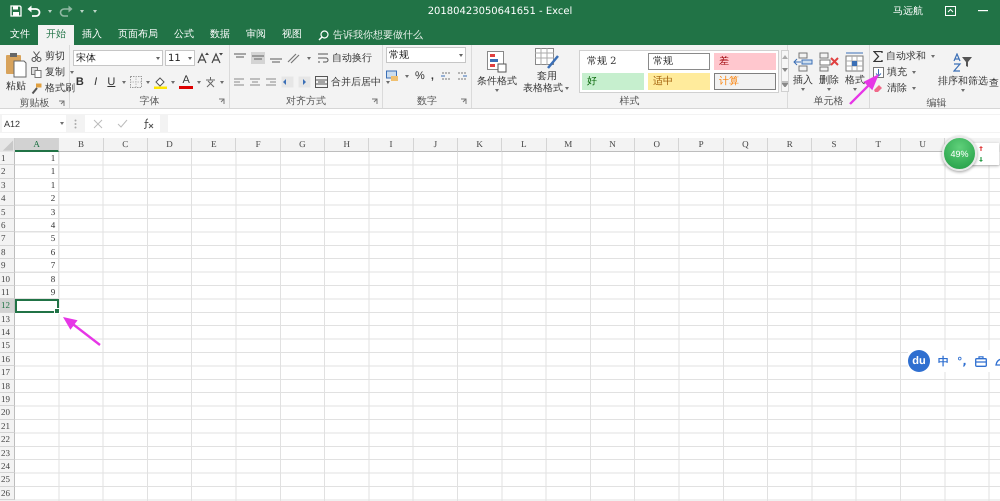  What do you see at coordinates (210, 82) in the screenshot?
I see `phonetic-icon` at bounding box center [210, 82].